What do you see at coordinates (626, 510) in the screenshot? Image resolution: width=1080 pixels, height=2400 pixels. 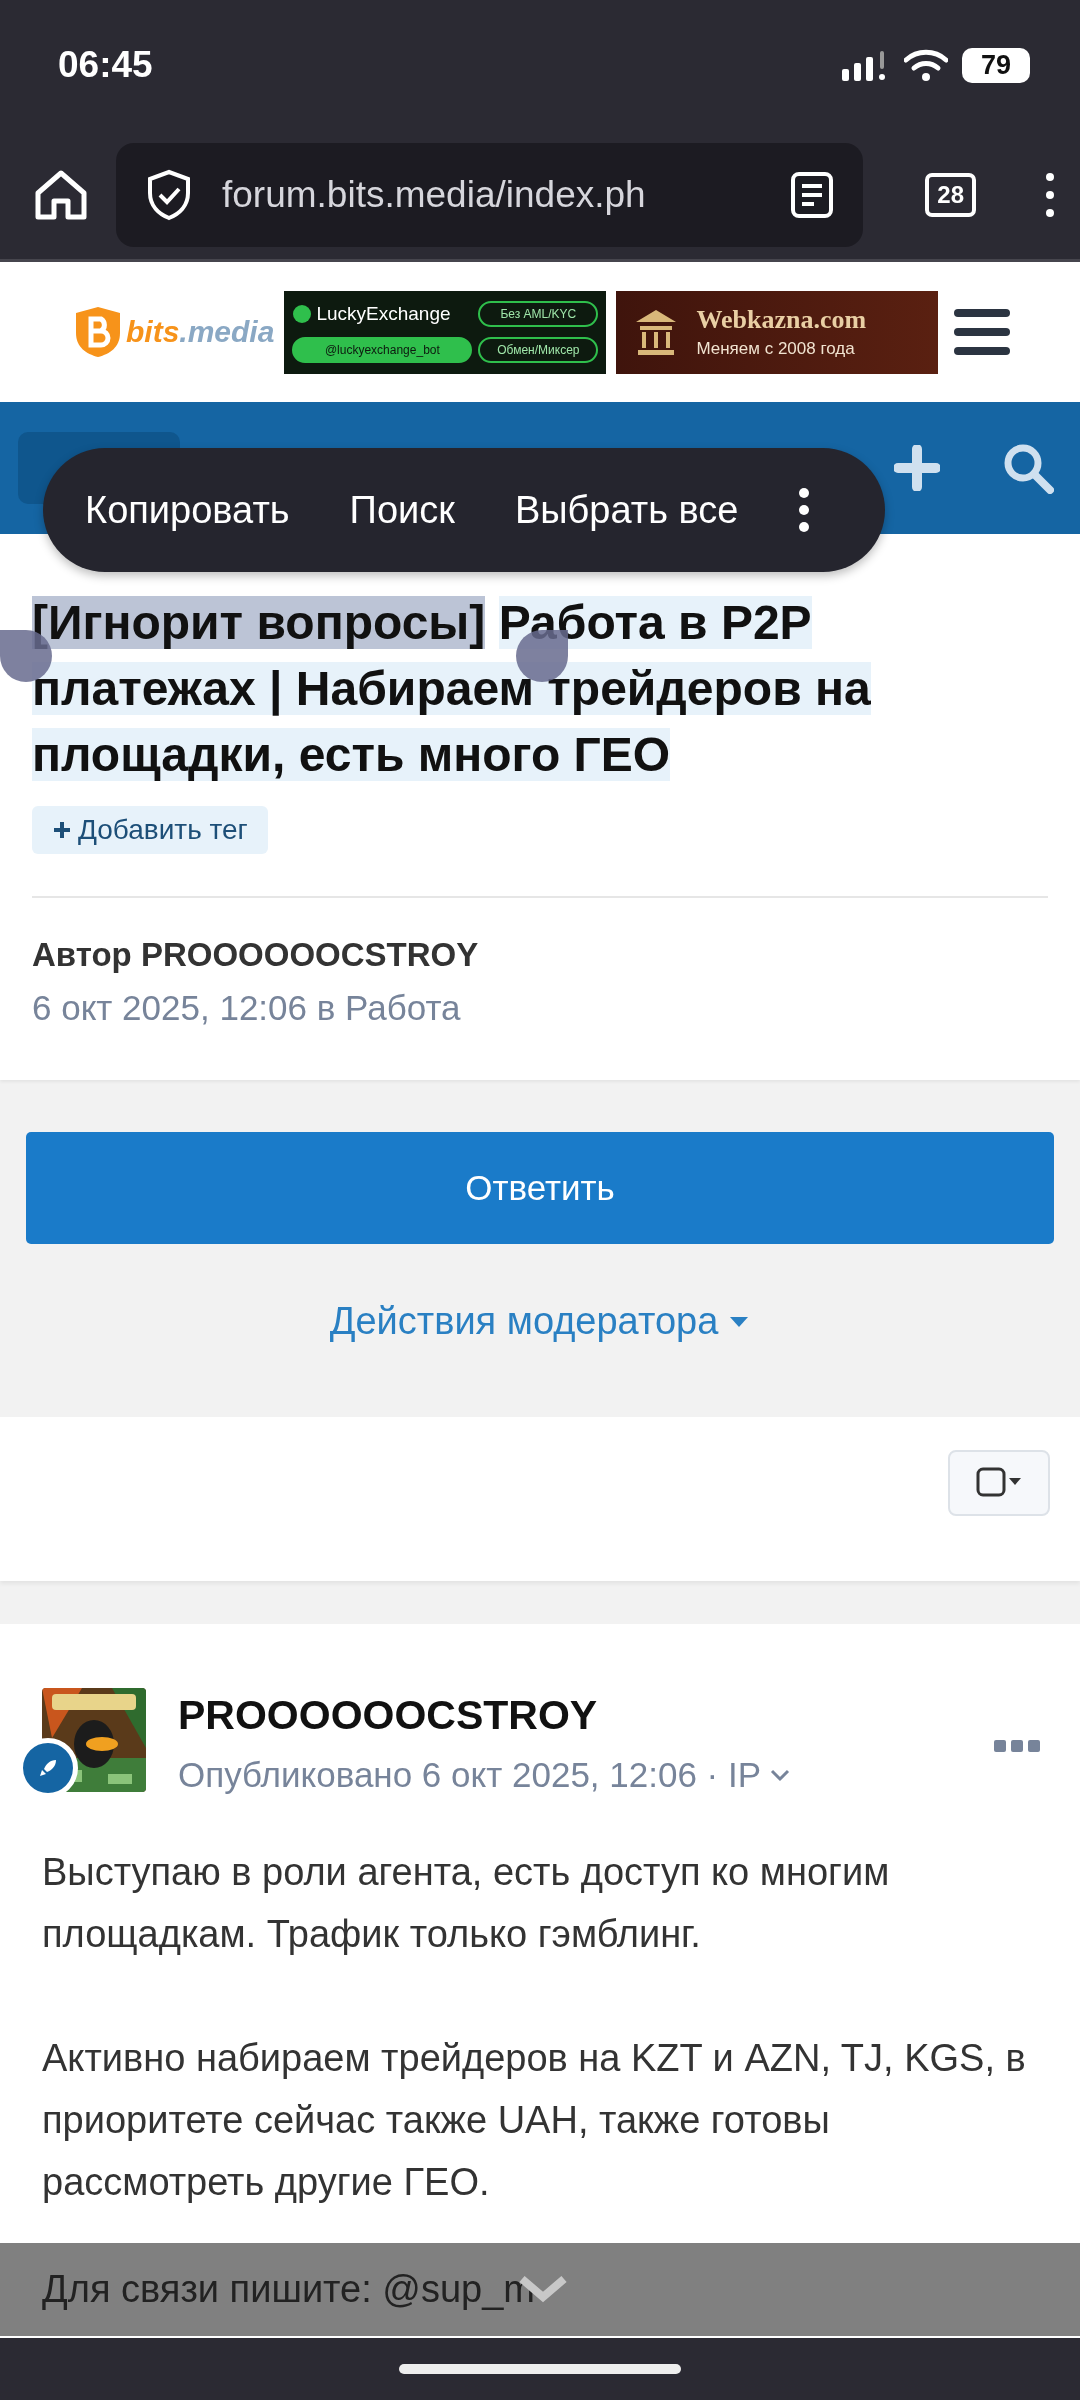 I see `menu-item: Выбрать все` at bounding box center [626, 510].